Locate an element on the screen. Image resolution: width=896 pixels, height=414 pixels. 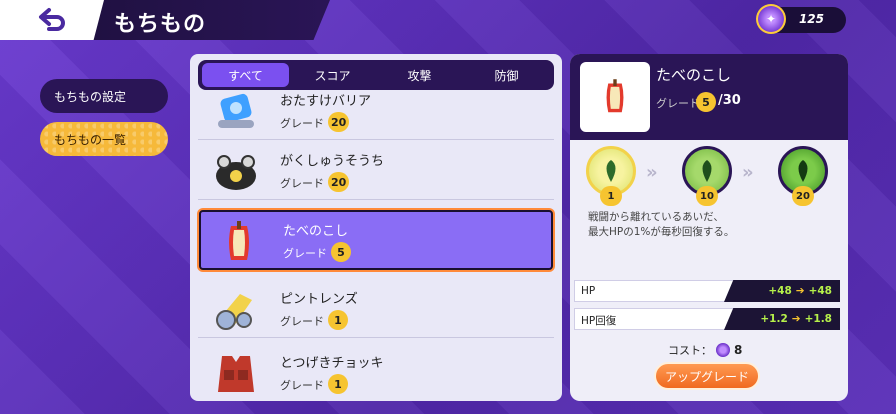
grade-stages: 1 » 10 » 20 is located at coordinates (709, 177).